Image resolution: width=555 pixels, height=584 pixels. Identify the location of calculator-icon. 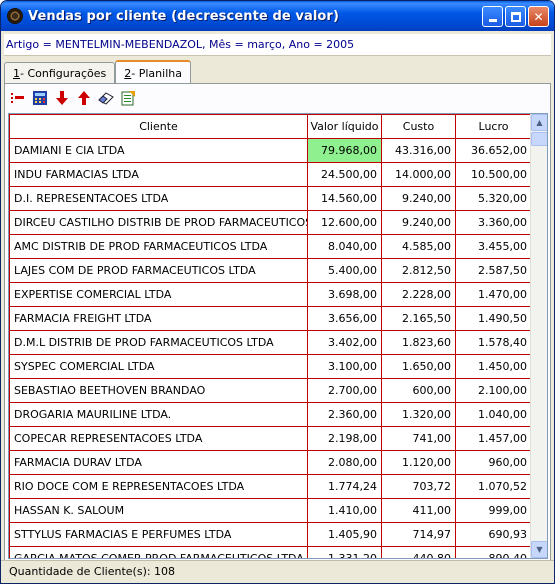
(39, 98).